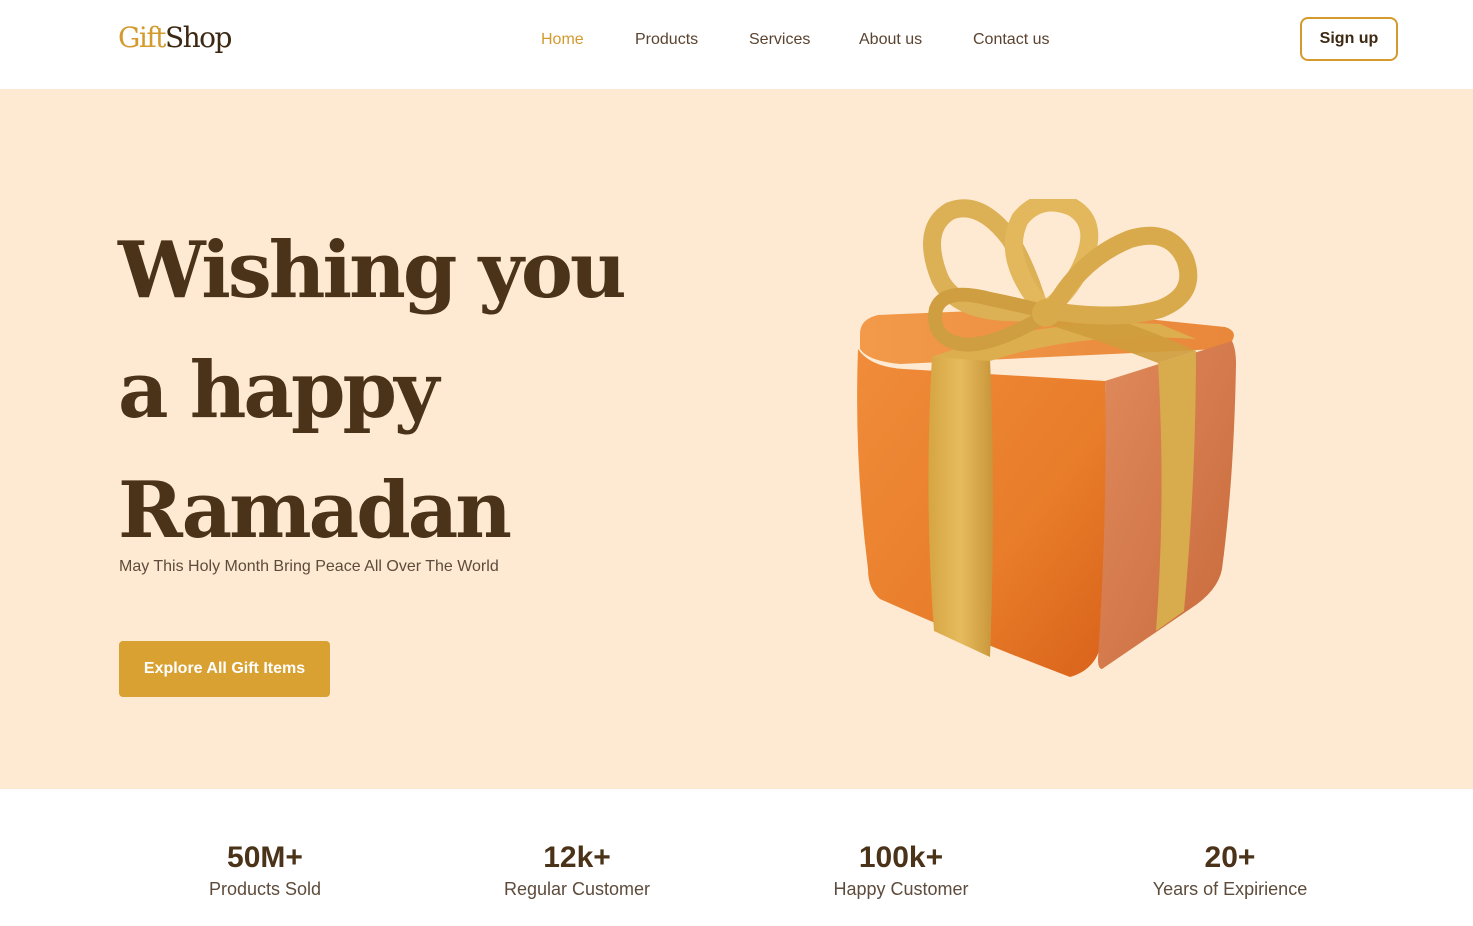 This screenshot has width=1473, height=926. I want to click on nav-products: Products, so click(666, 40).